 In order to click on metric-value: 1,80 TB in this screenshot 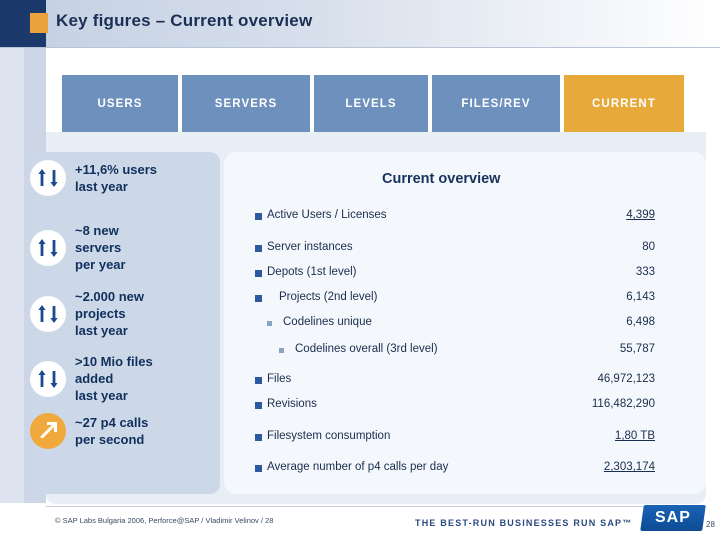, I will do `click(634, 436)`.